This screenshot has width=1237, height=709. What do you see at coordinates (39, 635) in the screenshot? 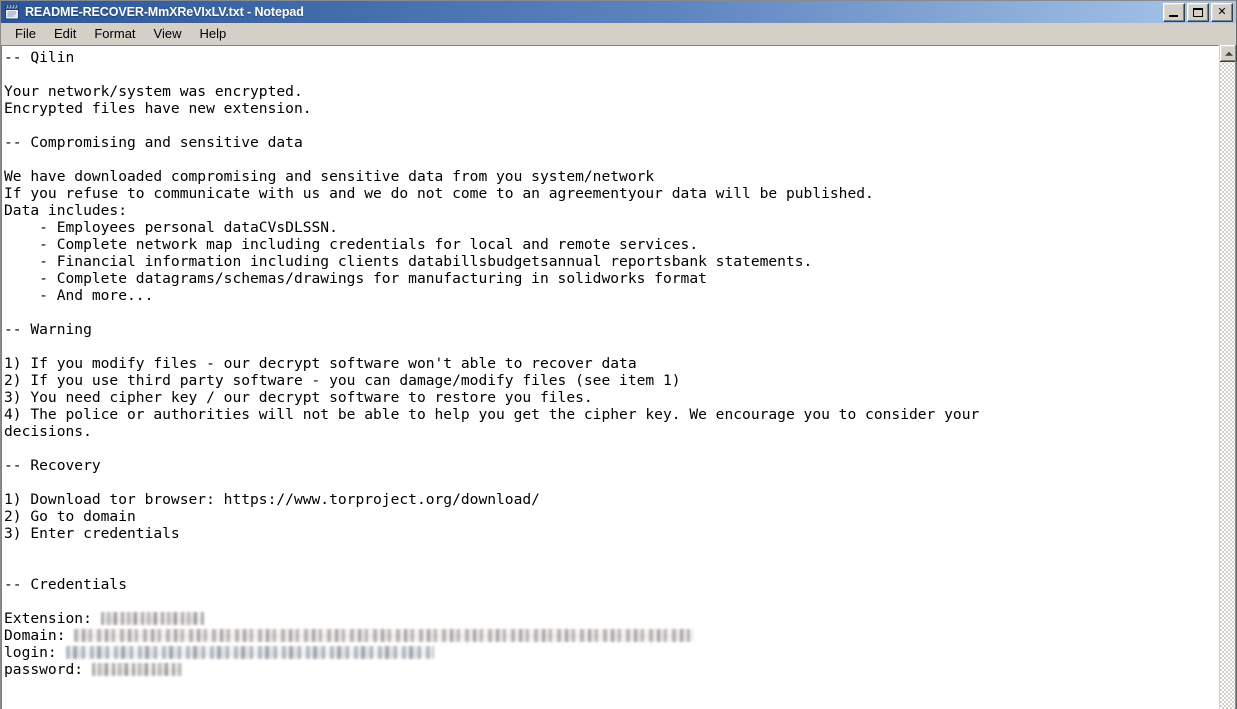
I see `credential-label: Domain:` at bounding box center [39, 635].